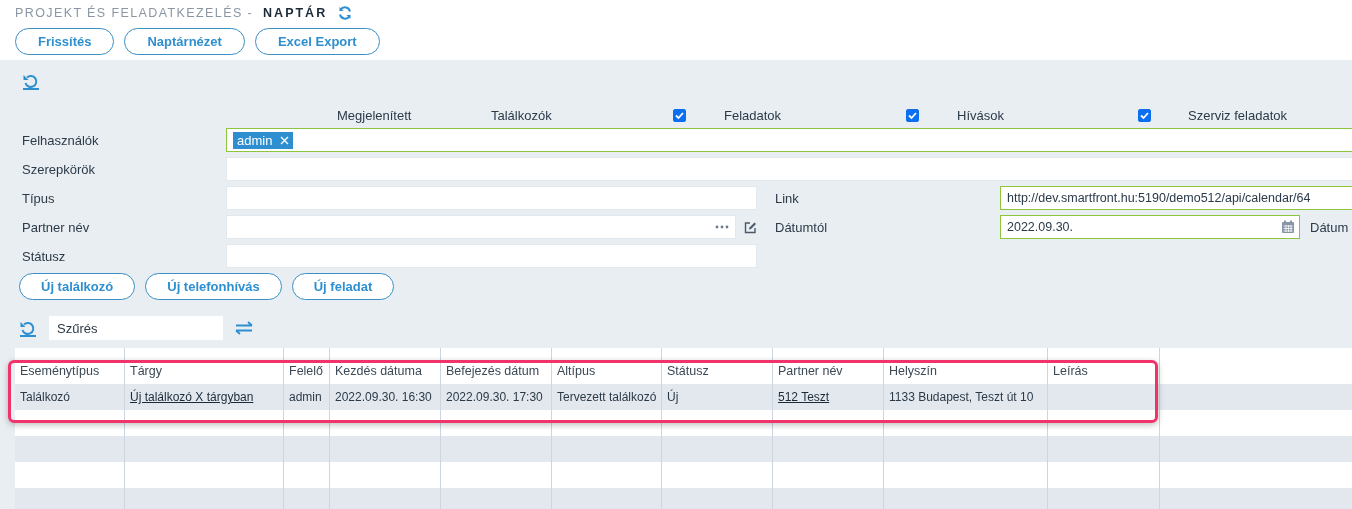  I want to click on remove-icon, so click(285, 140).